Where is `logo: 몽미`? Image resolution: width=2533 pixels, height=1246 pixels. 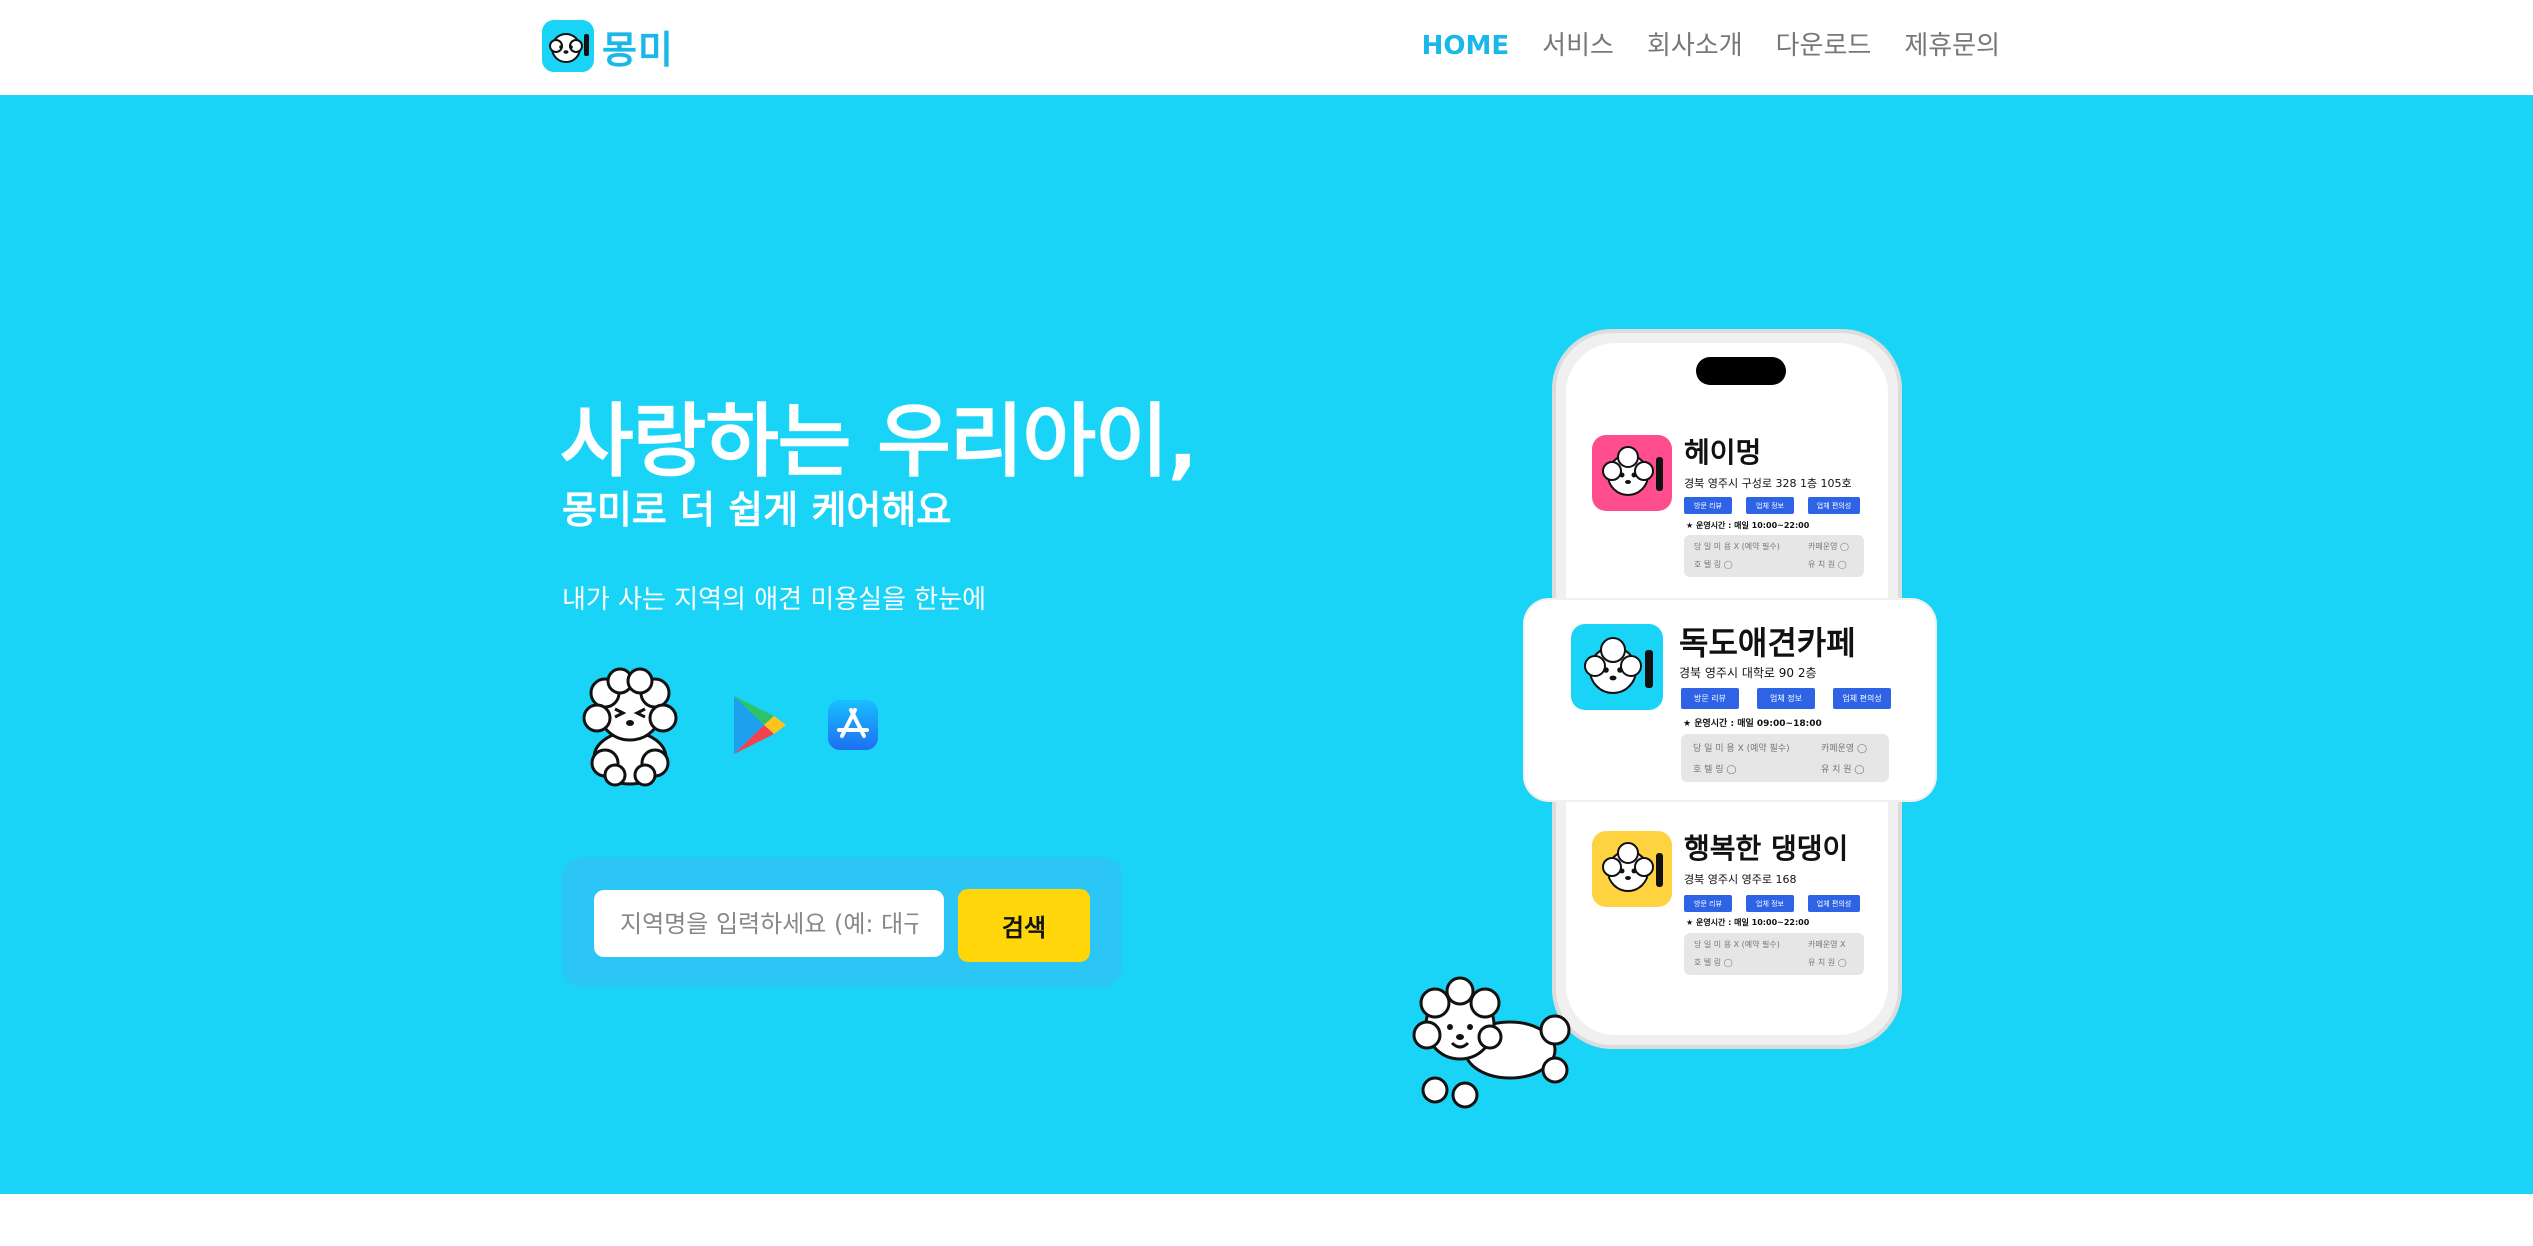 logo: 몽미 is located at coordinates (608, 46).